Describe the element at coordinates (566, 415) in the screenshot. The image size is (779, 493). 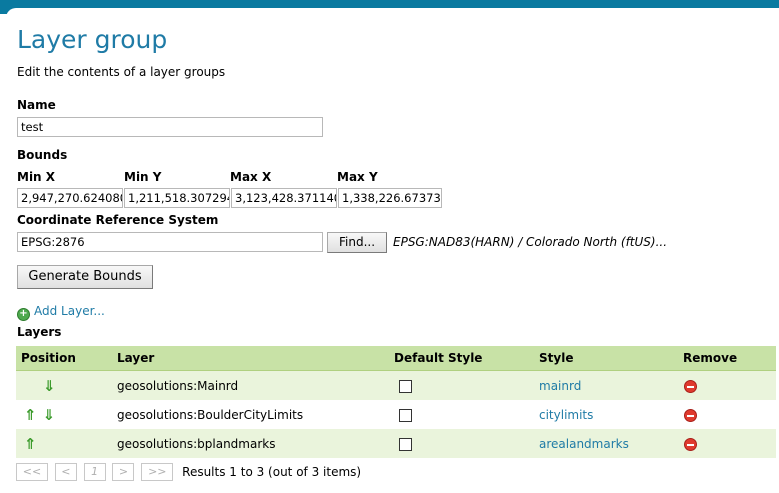
I see `style-link: citylimits` at that location.